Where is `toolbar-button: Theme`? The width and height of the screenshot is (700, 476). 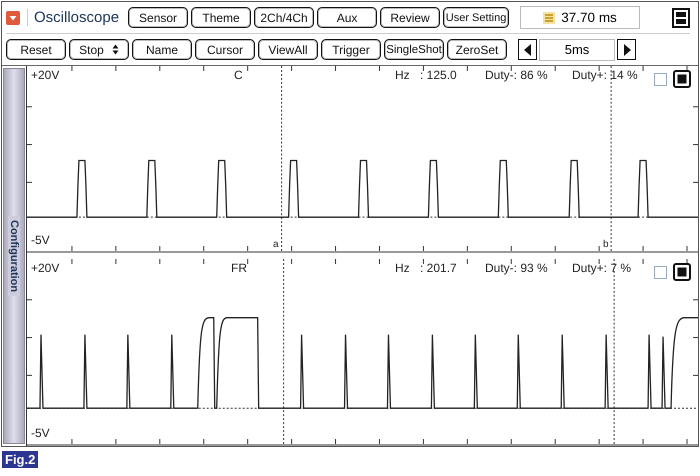
toolbar-button: Theme is located at coordinates (221, 17).